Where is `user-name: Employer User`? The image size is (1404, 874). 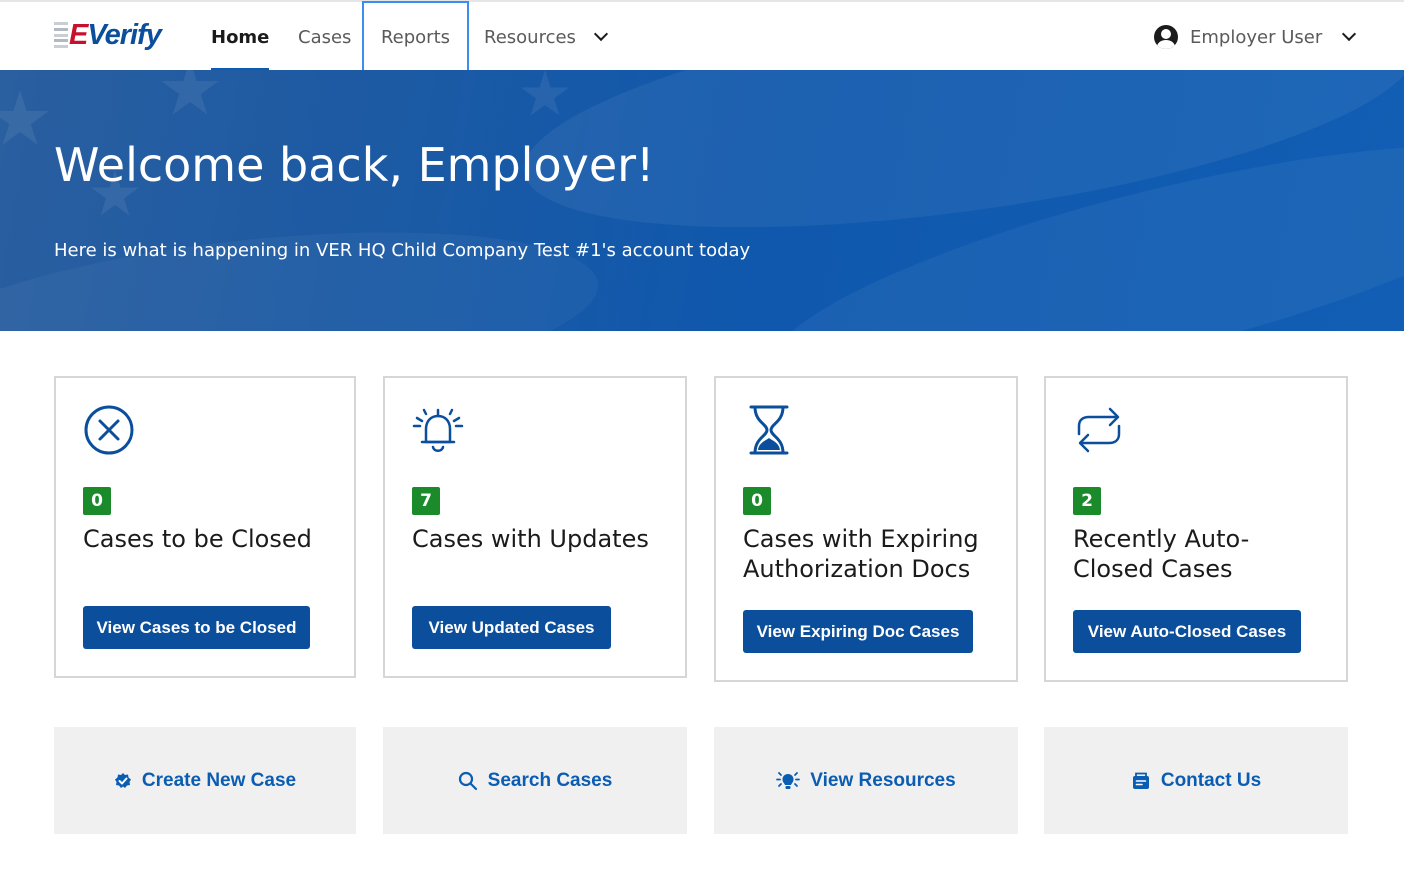
user-name: Employer User is located at coordinates (1256, 37).